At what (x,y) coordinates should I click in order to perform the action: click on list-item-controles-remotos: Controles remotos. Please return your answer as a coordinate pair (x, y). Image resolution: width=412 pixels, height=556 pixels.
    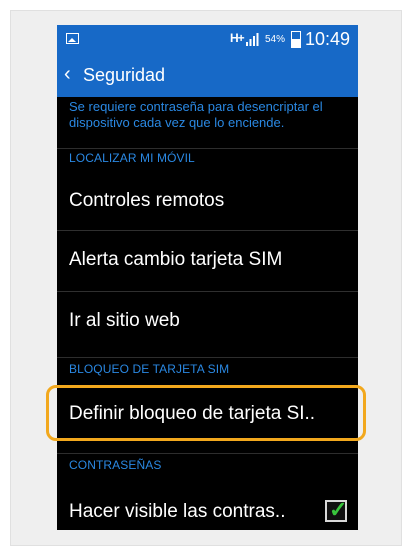
    Looking at the image, I should click on (207, 201).